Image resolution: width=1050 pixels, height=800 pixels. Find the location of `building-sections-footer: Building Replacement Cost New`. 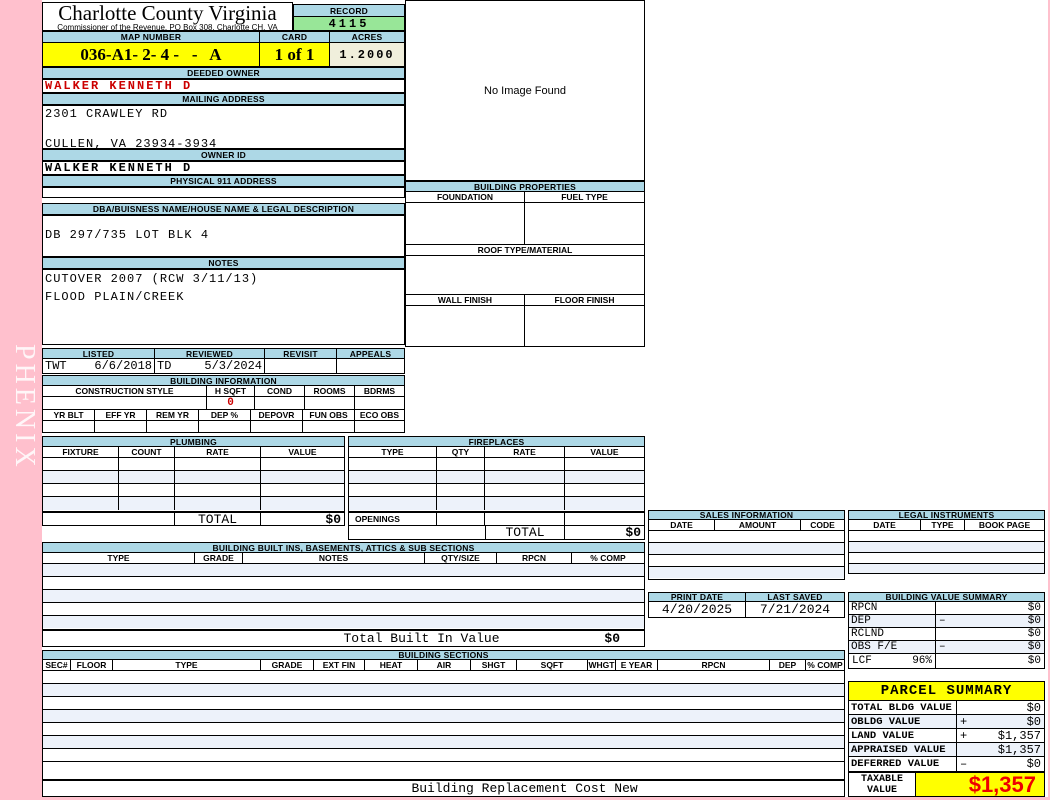

building-sections-footer: Building Replacement Cost New is located at coordinates (524, 788).